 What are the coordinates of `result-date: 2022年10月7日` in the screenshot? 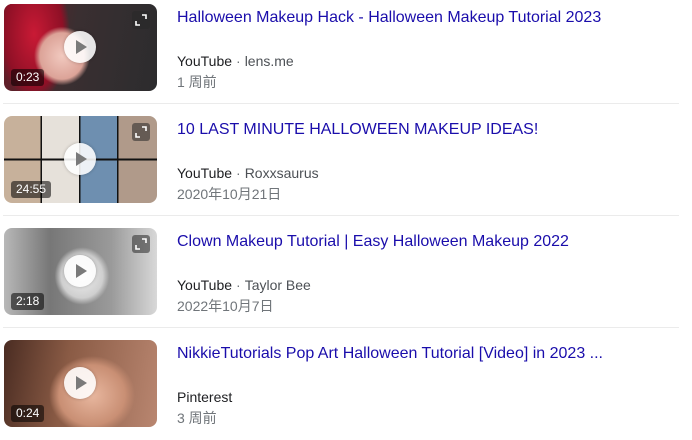 It's located at (225, 306).